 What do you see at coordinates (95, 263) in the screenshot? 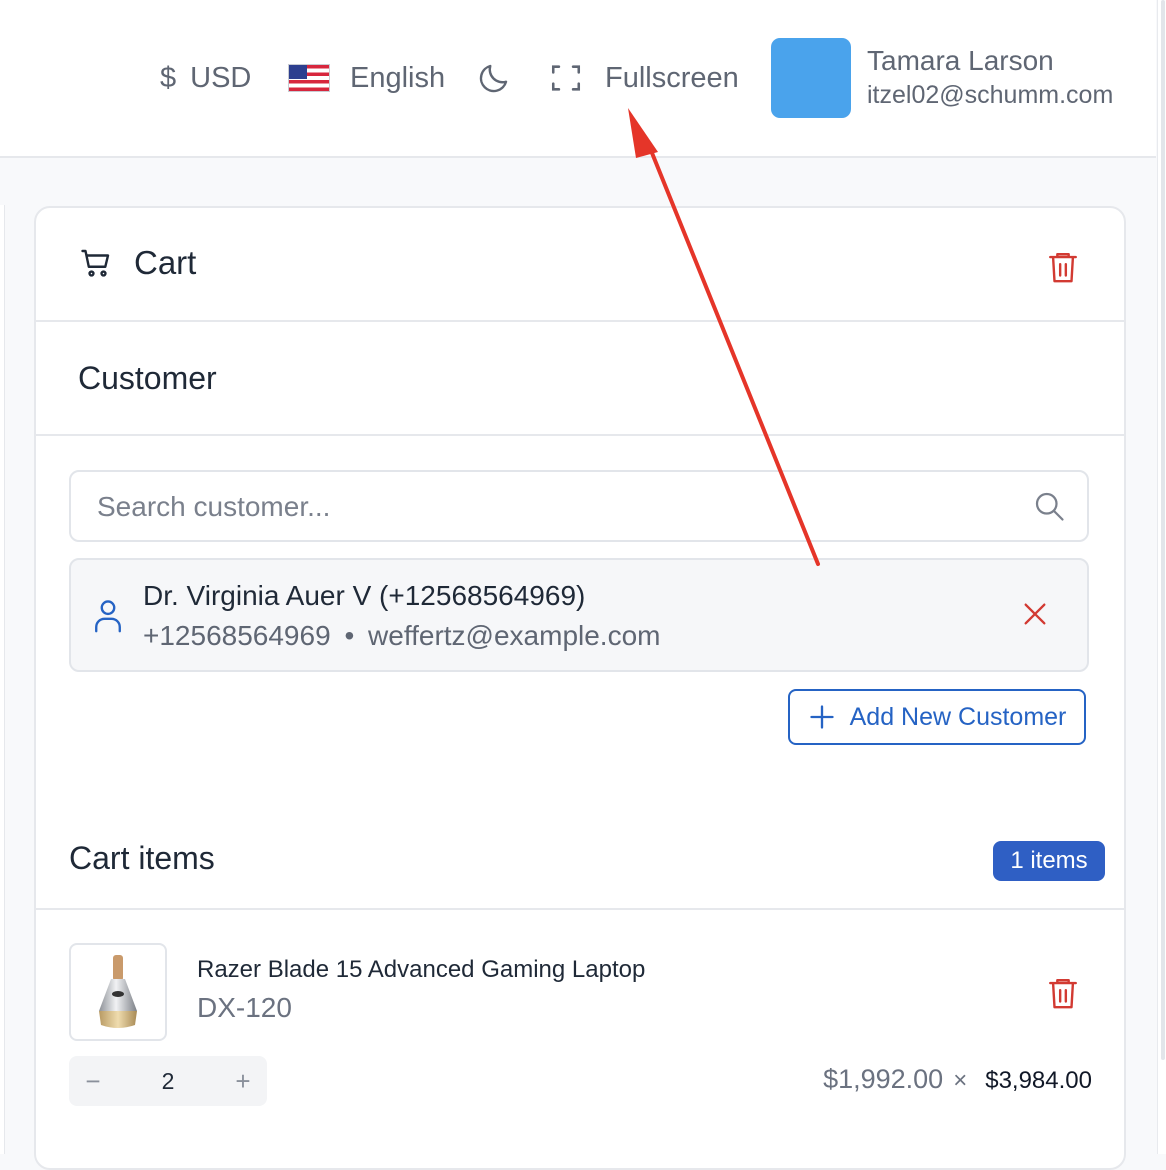
I see `shopping-cart-icon` at bounding box center [95, 263].